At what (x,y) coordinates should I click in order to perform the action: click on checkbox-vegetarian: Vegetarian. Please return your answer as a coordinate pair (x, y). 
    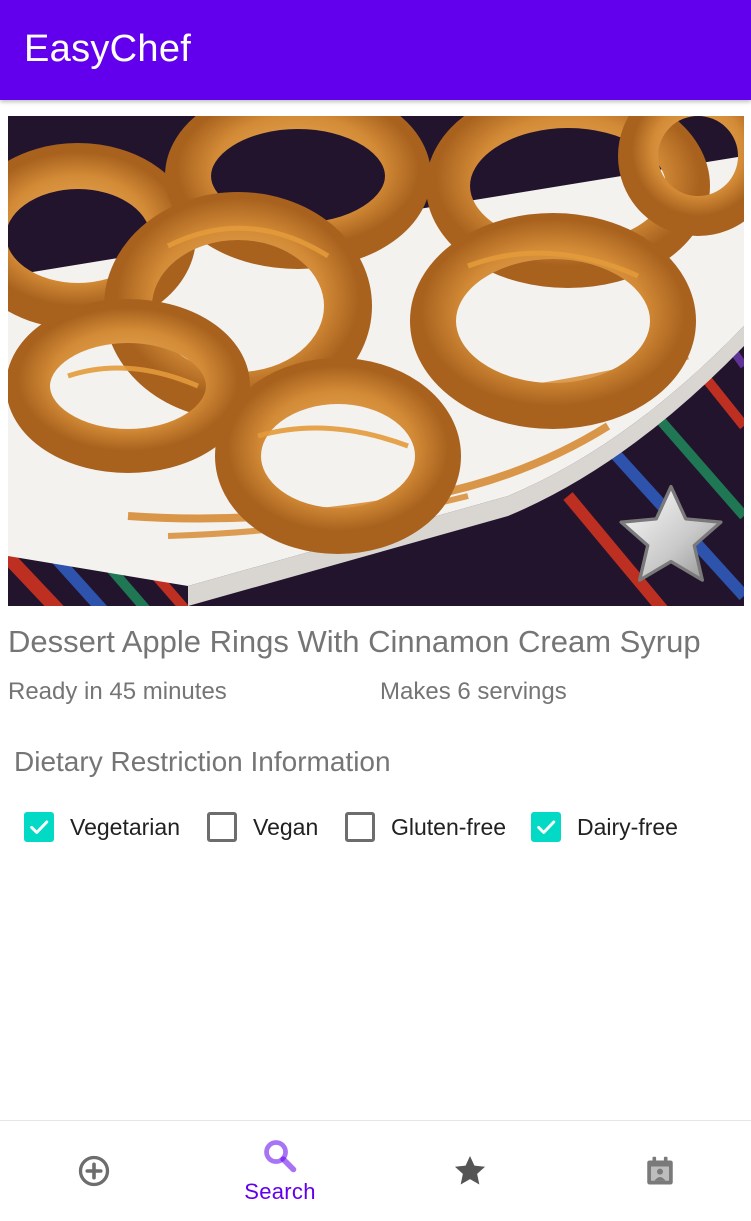
    Looking at the image, I should click on (102, 827).